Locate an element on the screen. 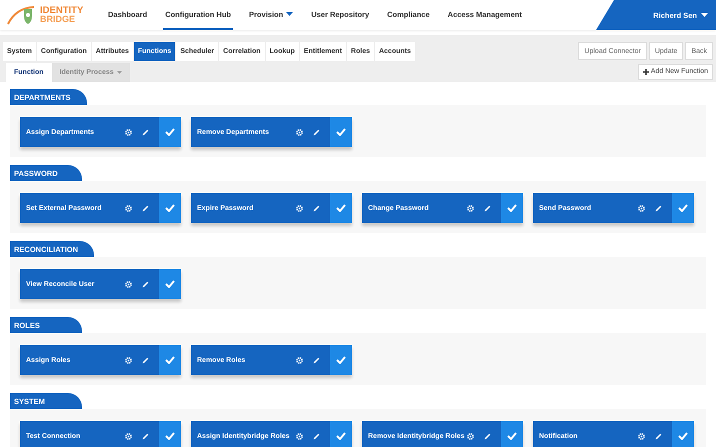 The image size is (716, 447). logo-text: BRIDGE is located at coordinates (58, 19).